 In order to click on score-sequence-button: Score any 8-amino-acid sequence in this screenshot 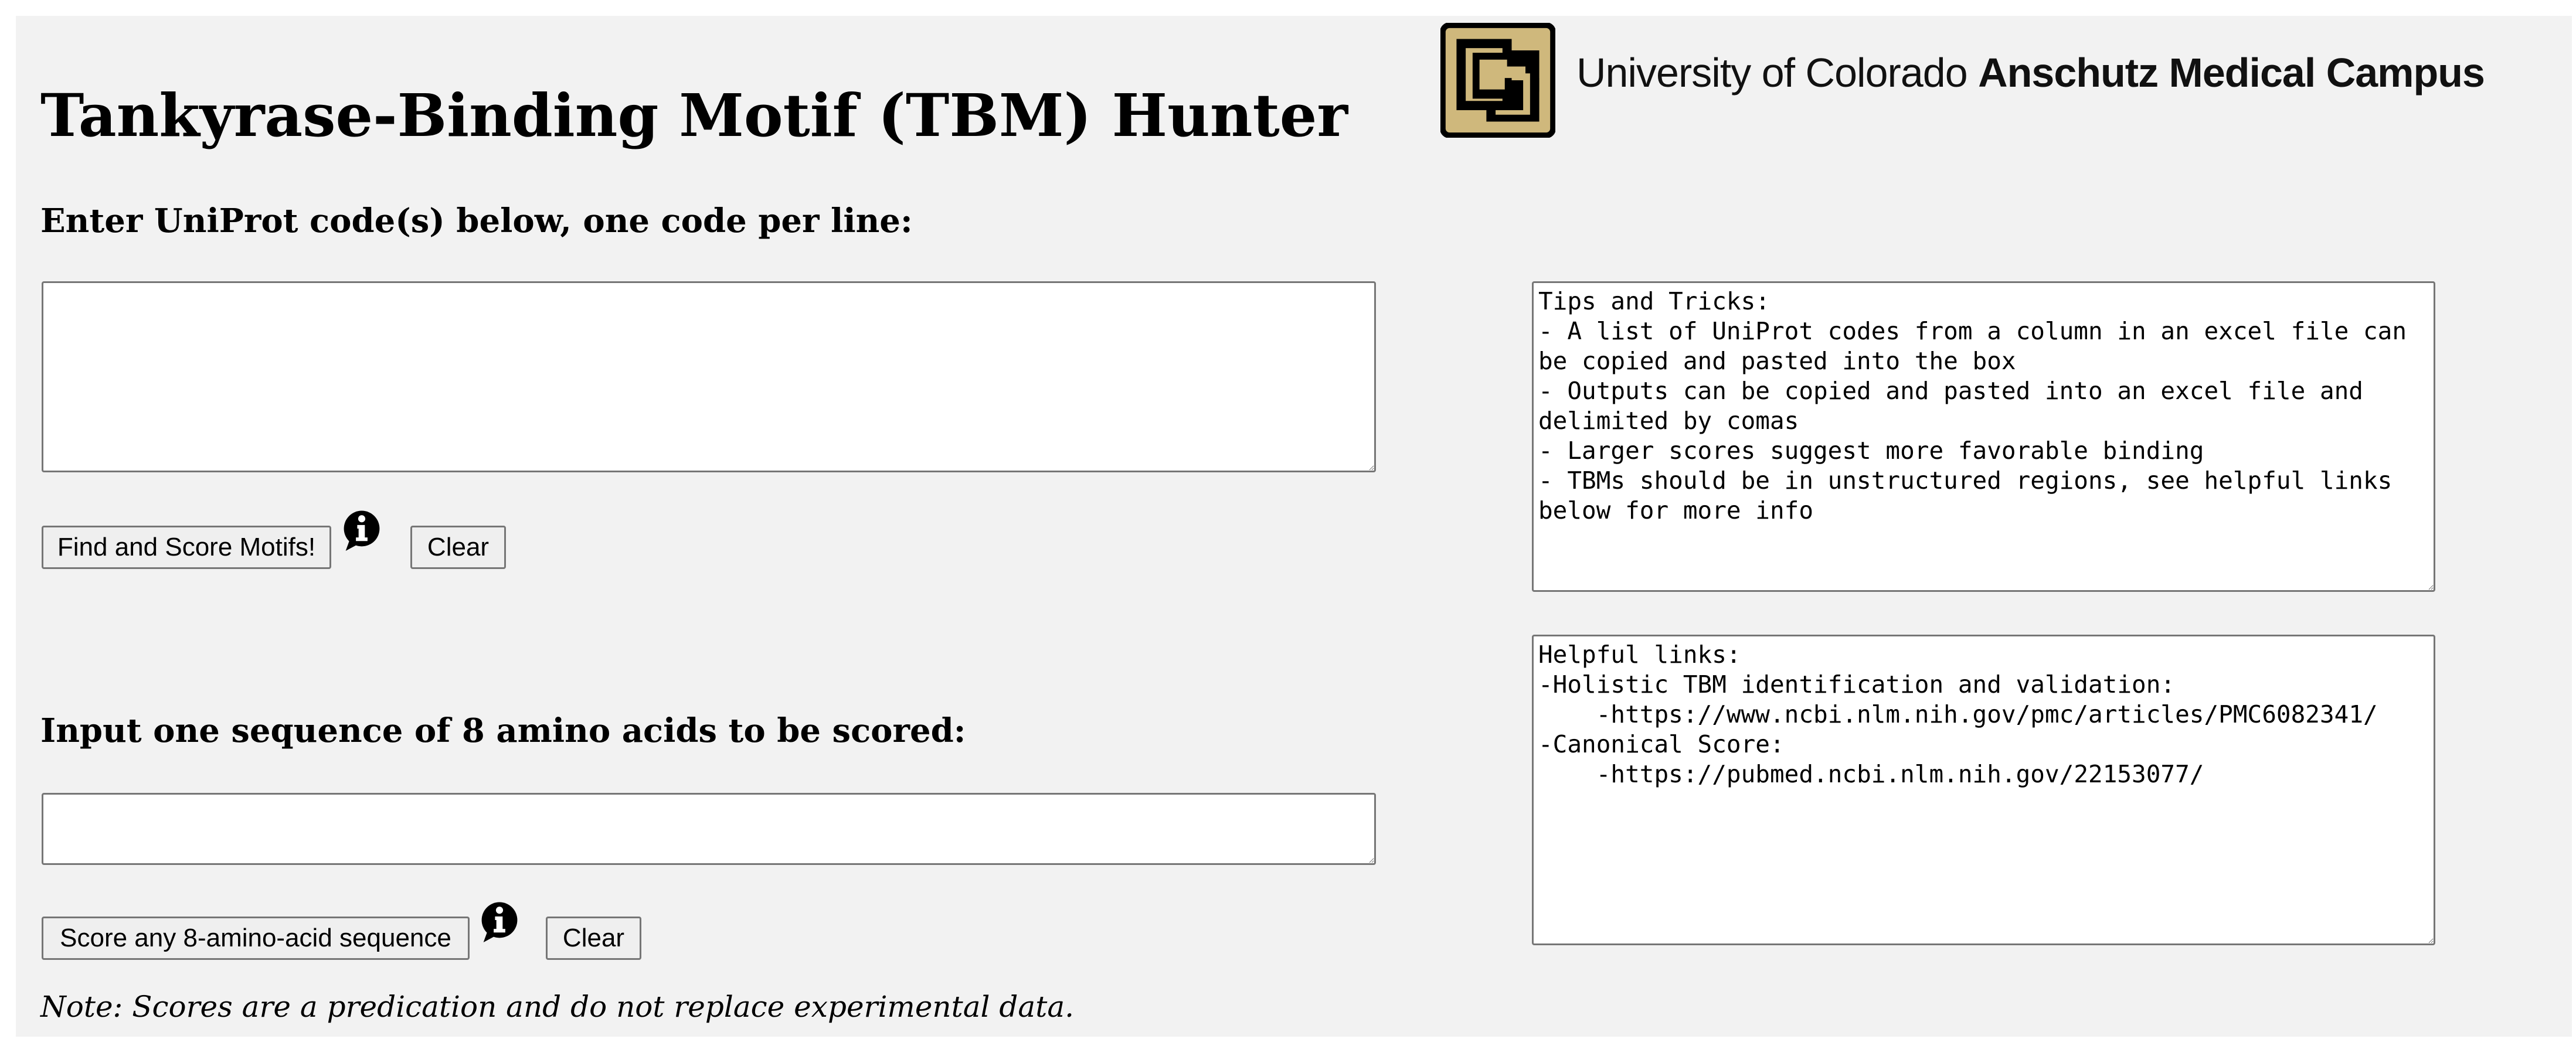, I will do `click(256, 938)`.